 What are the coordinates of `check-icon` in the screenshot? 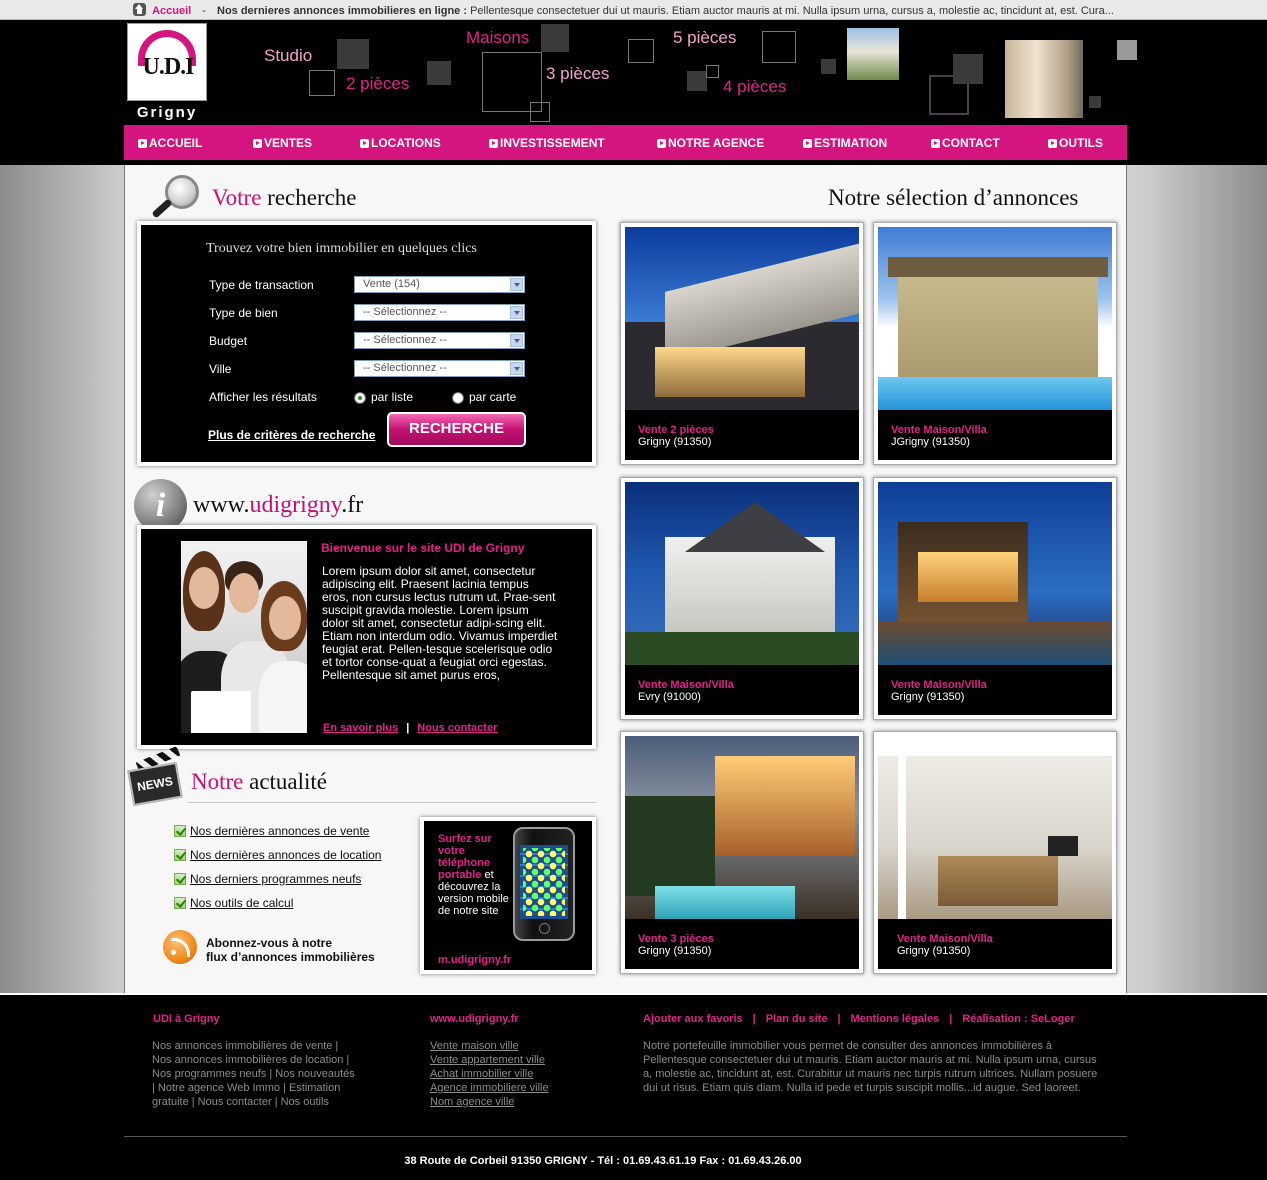 It's located at (180, 831).